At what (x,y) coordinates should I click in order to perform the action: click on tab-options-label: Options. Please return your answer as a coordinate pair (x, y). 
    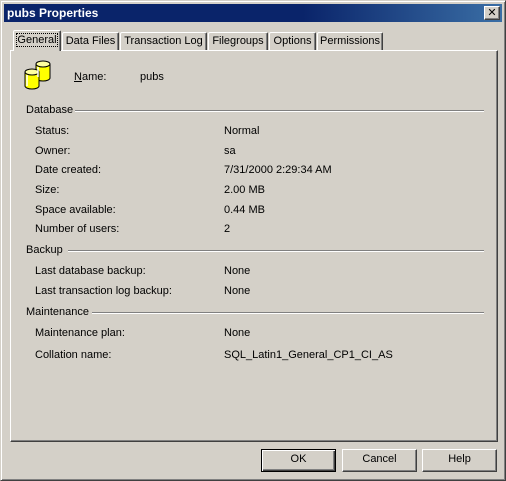
    Looking at the image, I should click on (292, 41).